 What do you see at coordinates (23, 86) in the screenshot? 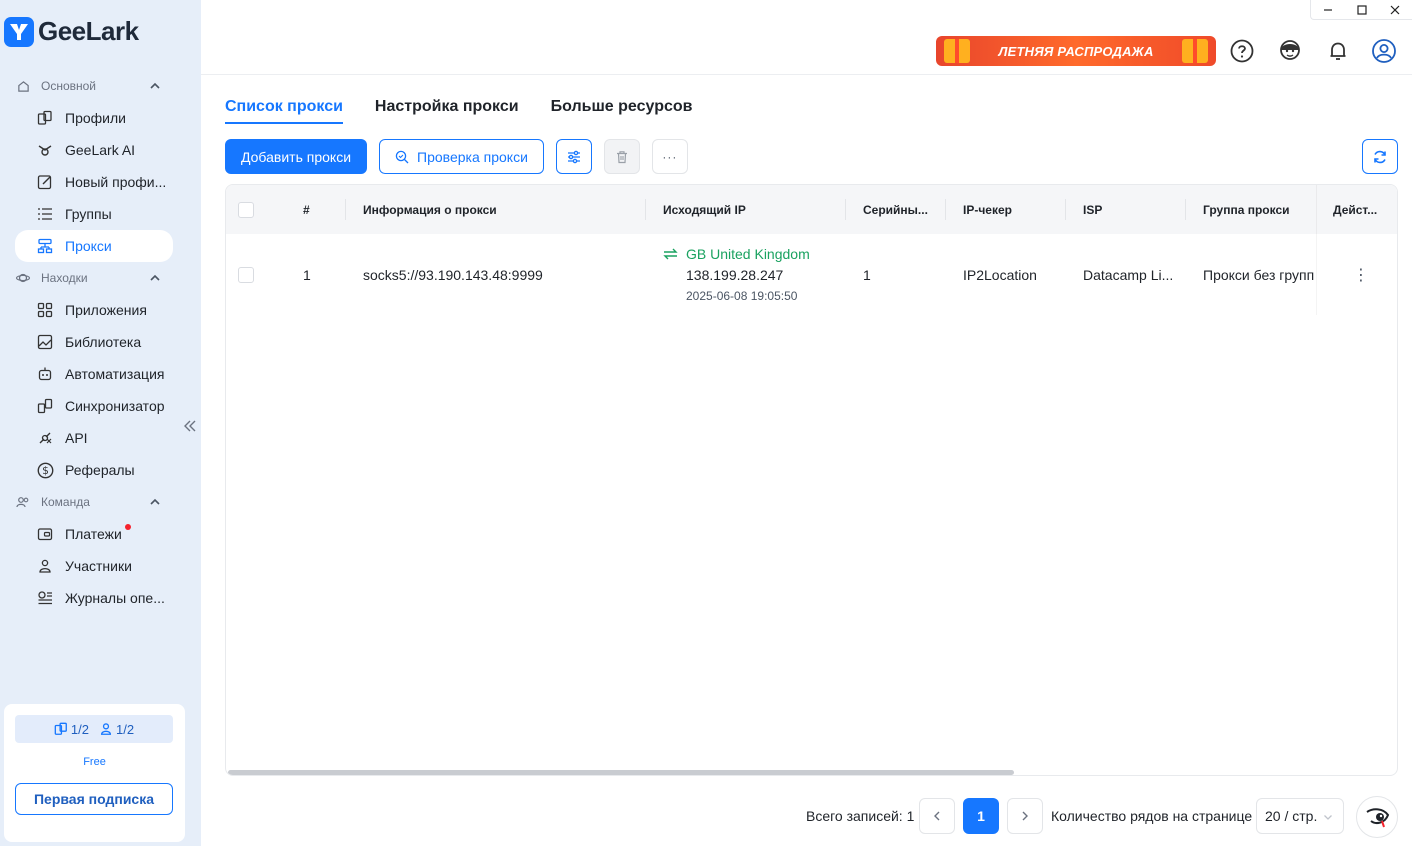
I see `home-icon` at bounding box center [23, 86].